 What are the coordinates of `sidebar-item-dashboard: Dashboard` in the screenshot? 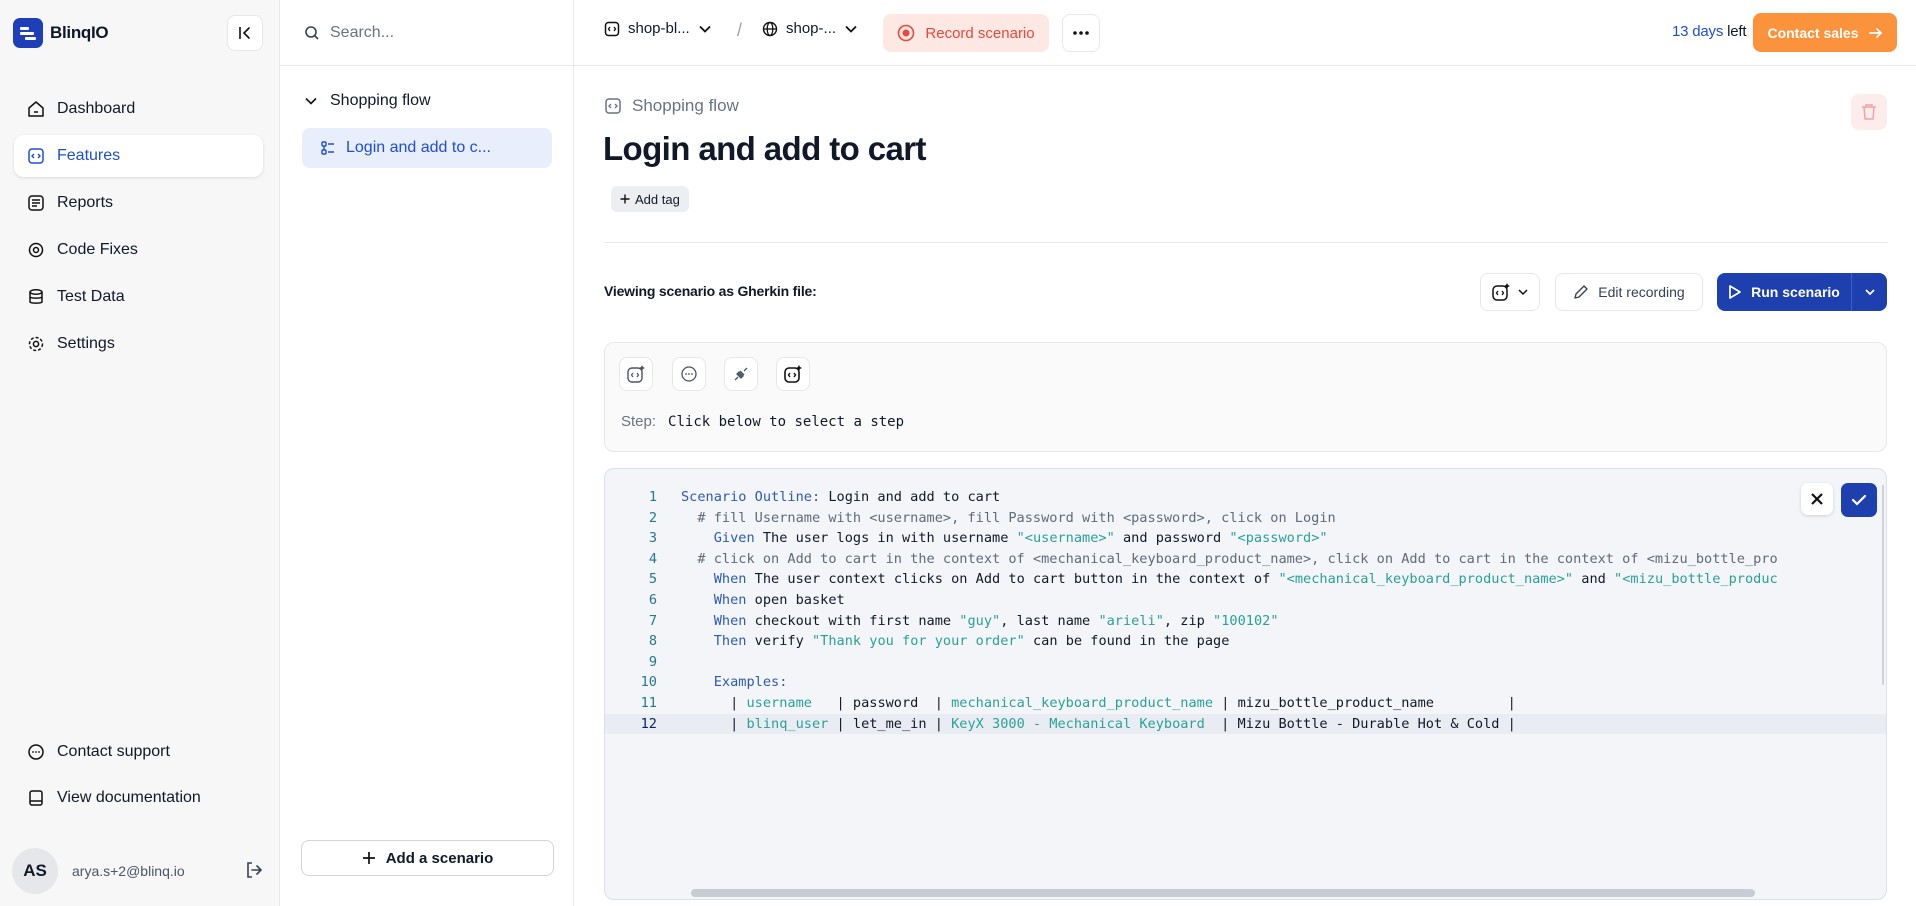 It's located at (138, 109).